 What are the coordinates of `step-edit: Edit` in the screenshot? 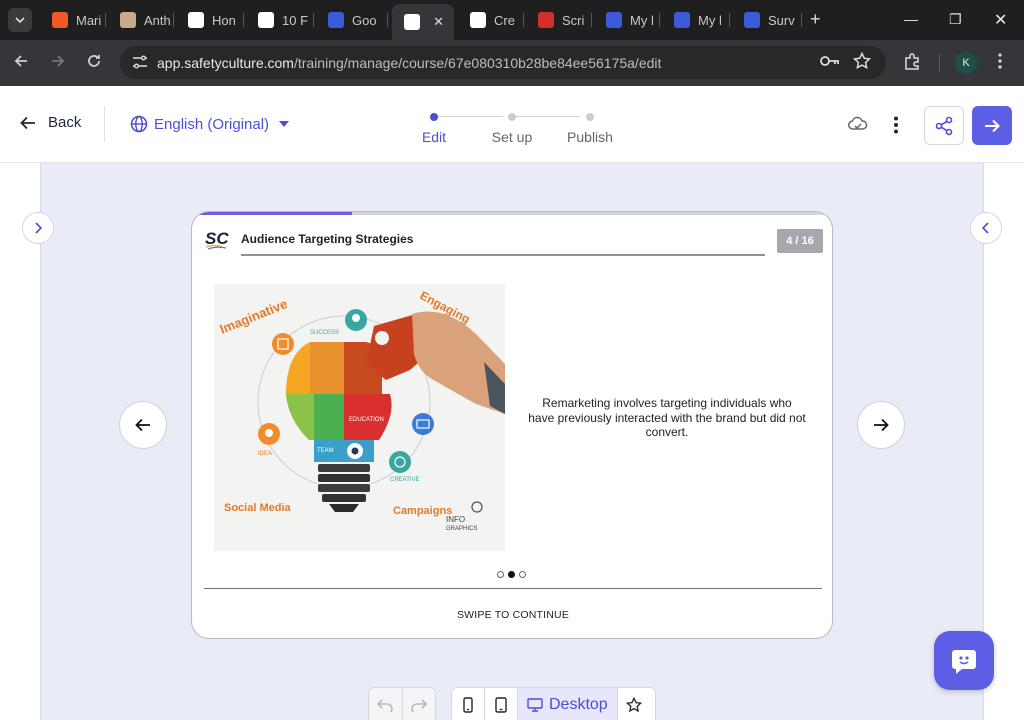 It's located at (434, 126).